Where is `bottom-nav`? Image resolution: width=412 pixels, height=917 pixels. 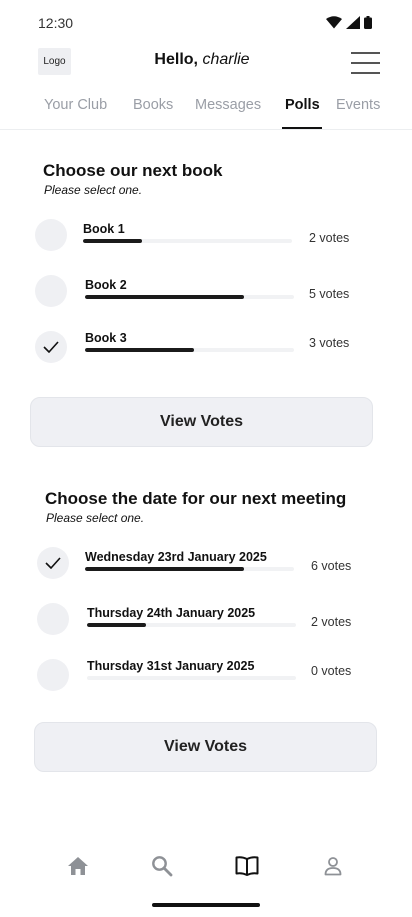
bottom-nav is located at coordinates (206, 866).